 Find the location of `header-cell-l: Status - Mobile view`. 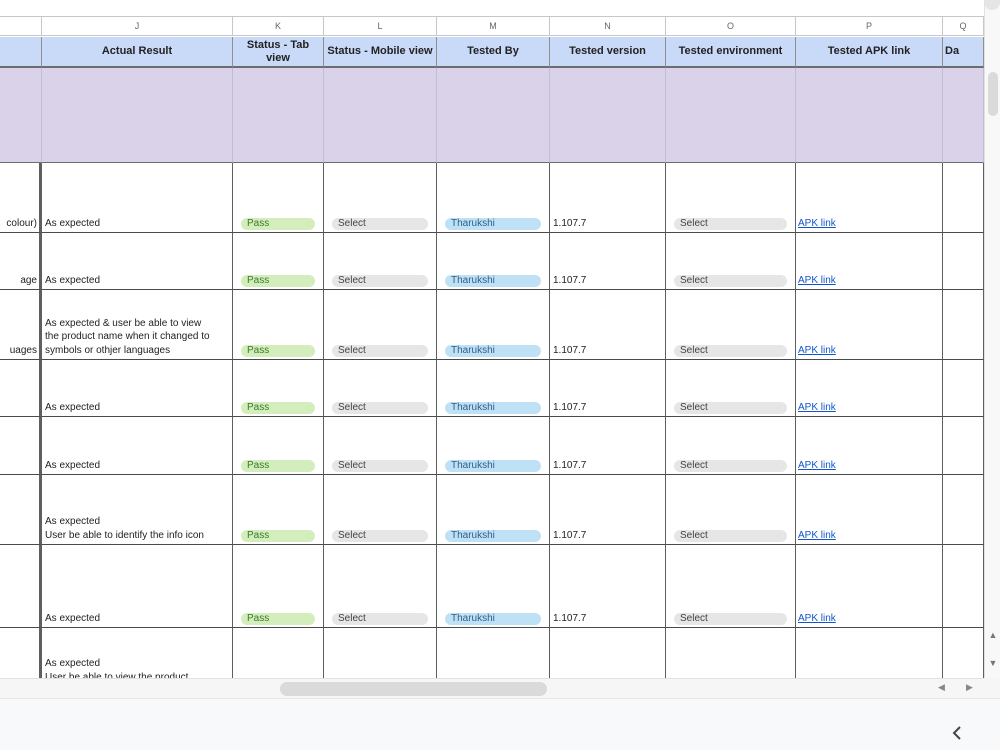

header-cell-l: Status - Mobile view is located at coordinates (380, 52).